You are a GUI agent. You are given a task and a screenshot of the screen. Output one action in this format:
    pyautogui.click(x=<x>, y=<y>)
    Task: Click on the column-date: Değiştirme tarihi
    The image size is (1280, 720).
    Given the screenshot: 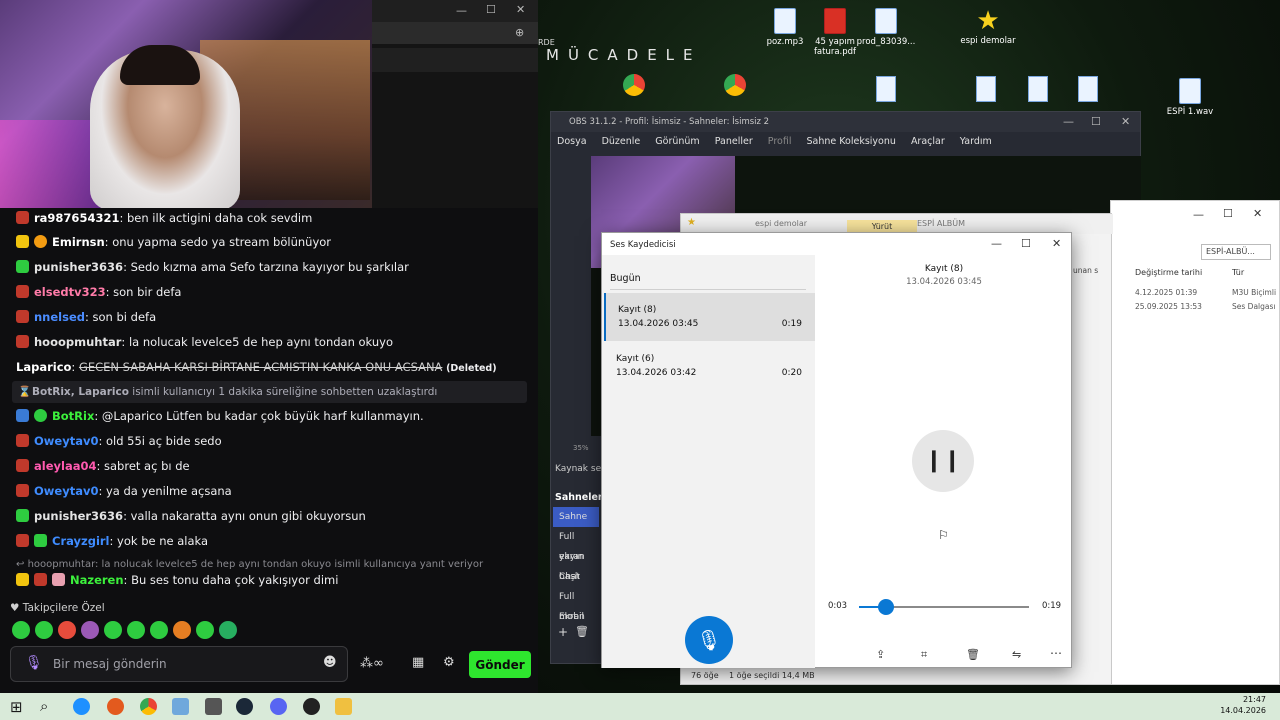 What is the action you would take?
    pyautogui.click(x=1168, y=272)
    